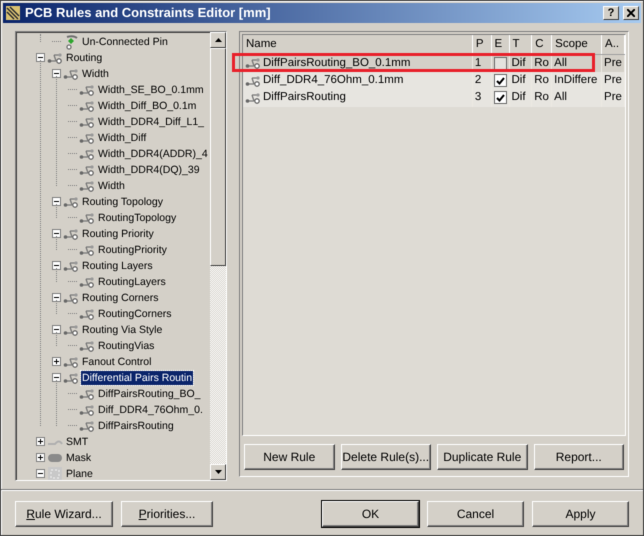 The image size is (644, 536). Describe the element at coordinates (120, 297) in the screenshot. I see `tree-item: Routing Corners` at that location.